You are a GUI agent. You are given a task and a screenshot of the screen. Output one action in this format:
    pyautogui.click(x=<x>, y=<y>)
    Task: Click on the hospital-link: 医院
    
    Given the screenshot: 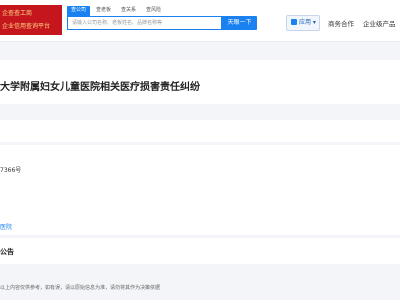 What is the action you would take?
    pyautogui.click(x=6, y=226)
    